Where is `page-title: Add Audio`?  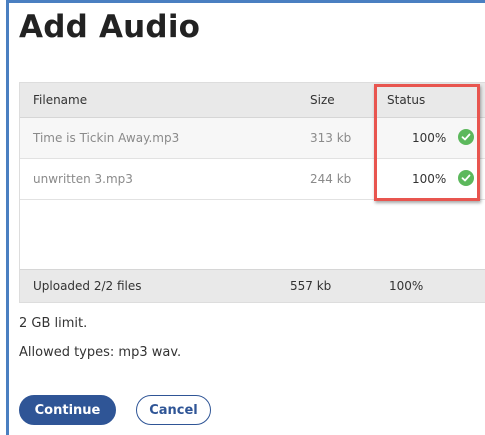 page-title: Add Audio is located at coordinates (110, 27).